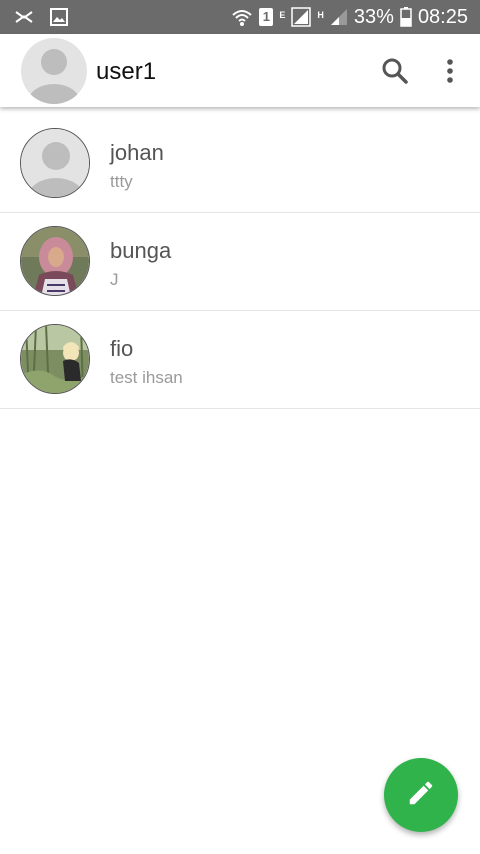  I want to click on last-message: J, so click(114, 279).